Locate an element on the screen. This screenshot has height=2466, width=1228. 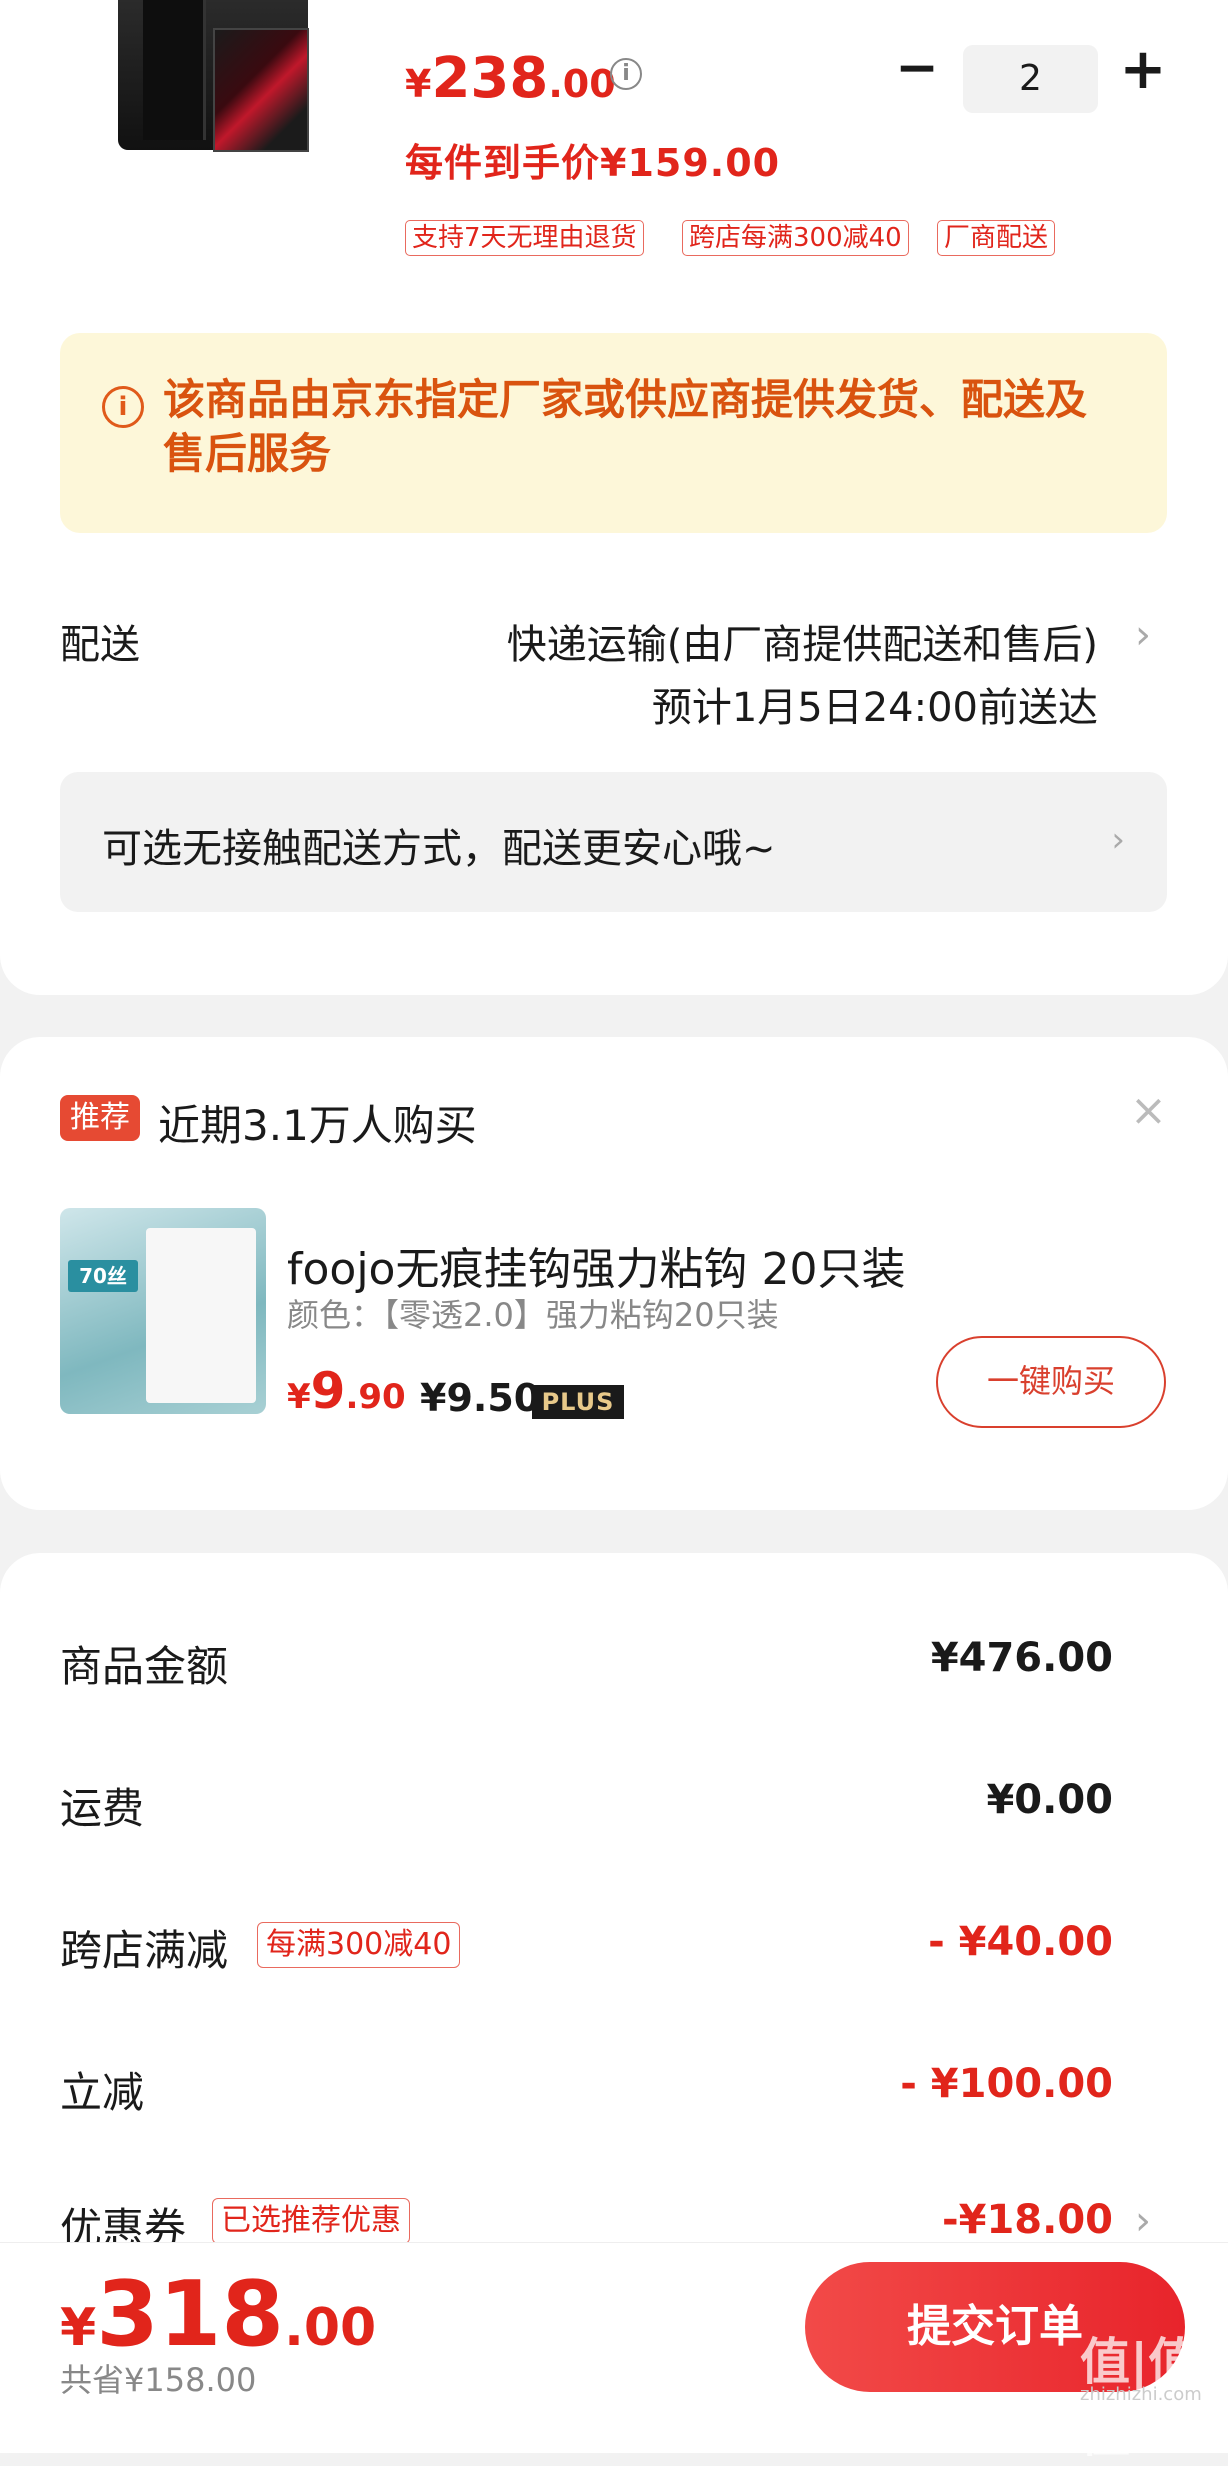
one-click-buy-button: 一键购买 is located at coordinates (1051, 1382).